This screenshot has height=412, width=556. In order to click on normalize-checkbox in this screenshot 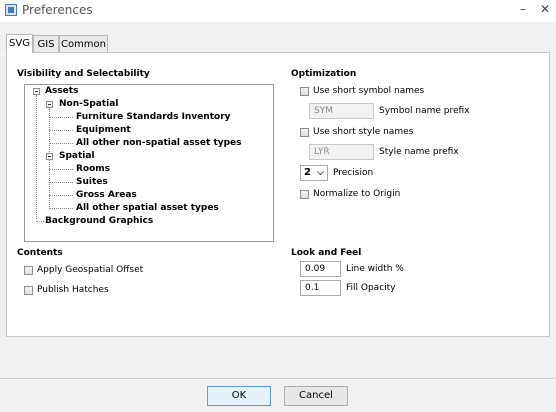, I will do `click(304, 194)`.